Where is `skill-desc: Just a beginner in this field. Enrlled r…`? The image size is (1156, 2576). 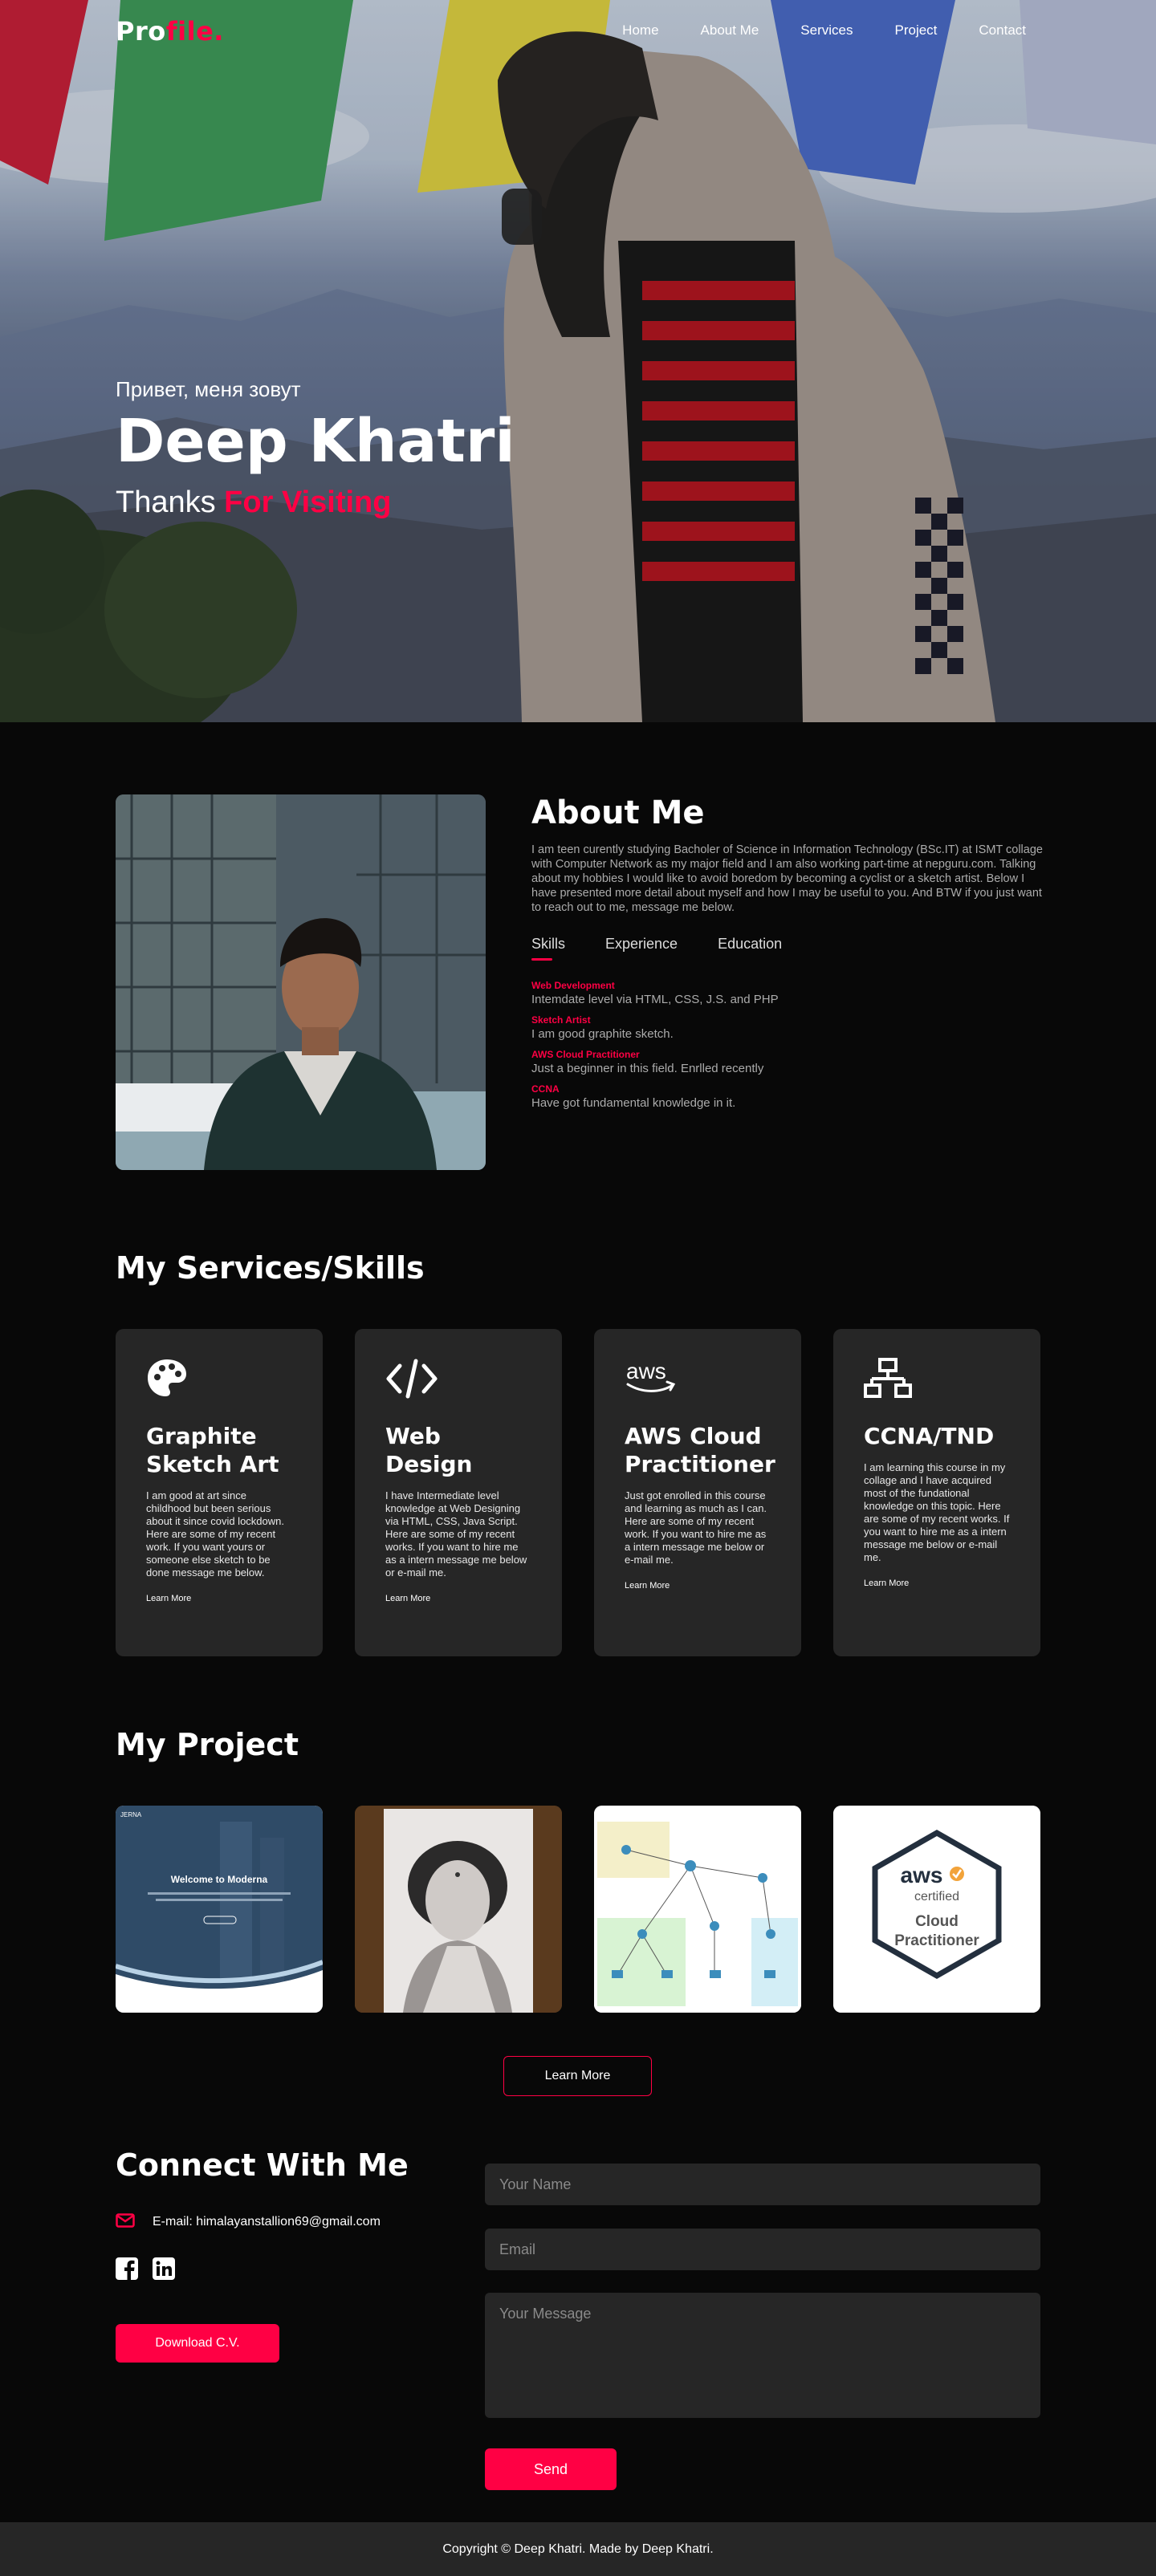 skill-desc: Just a beginner in this field. Enrlled r… is located at coordinates (647, 1069).